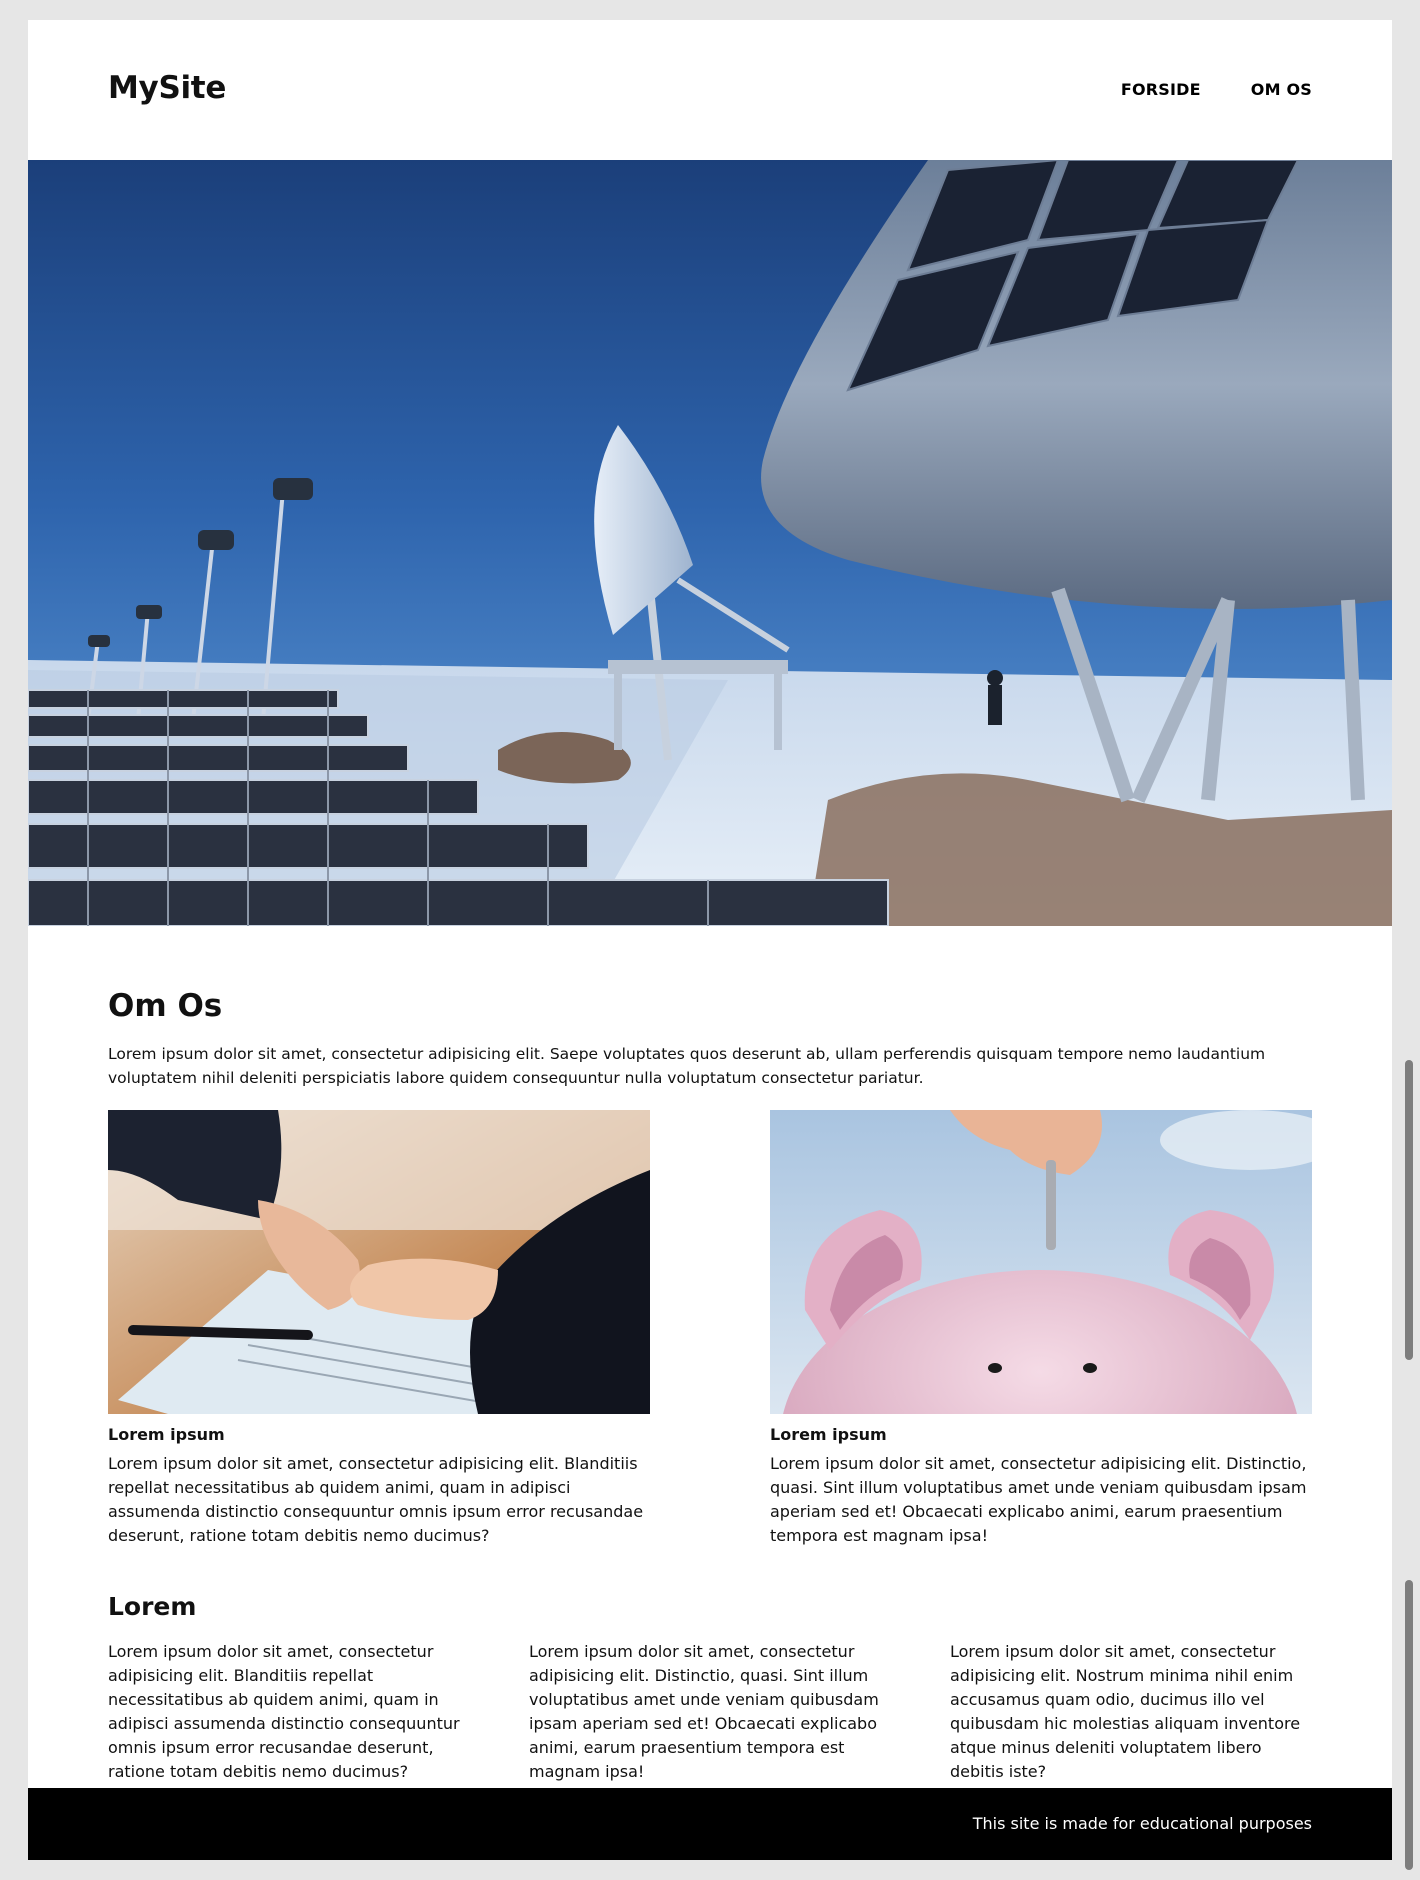 The height and width of the screenshot is (1880, 1420). Describe the element at coordinates (1161, 89) in the screenshot. I see `nav-link-forside: FORSIDE` at that location.